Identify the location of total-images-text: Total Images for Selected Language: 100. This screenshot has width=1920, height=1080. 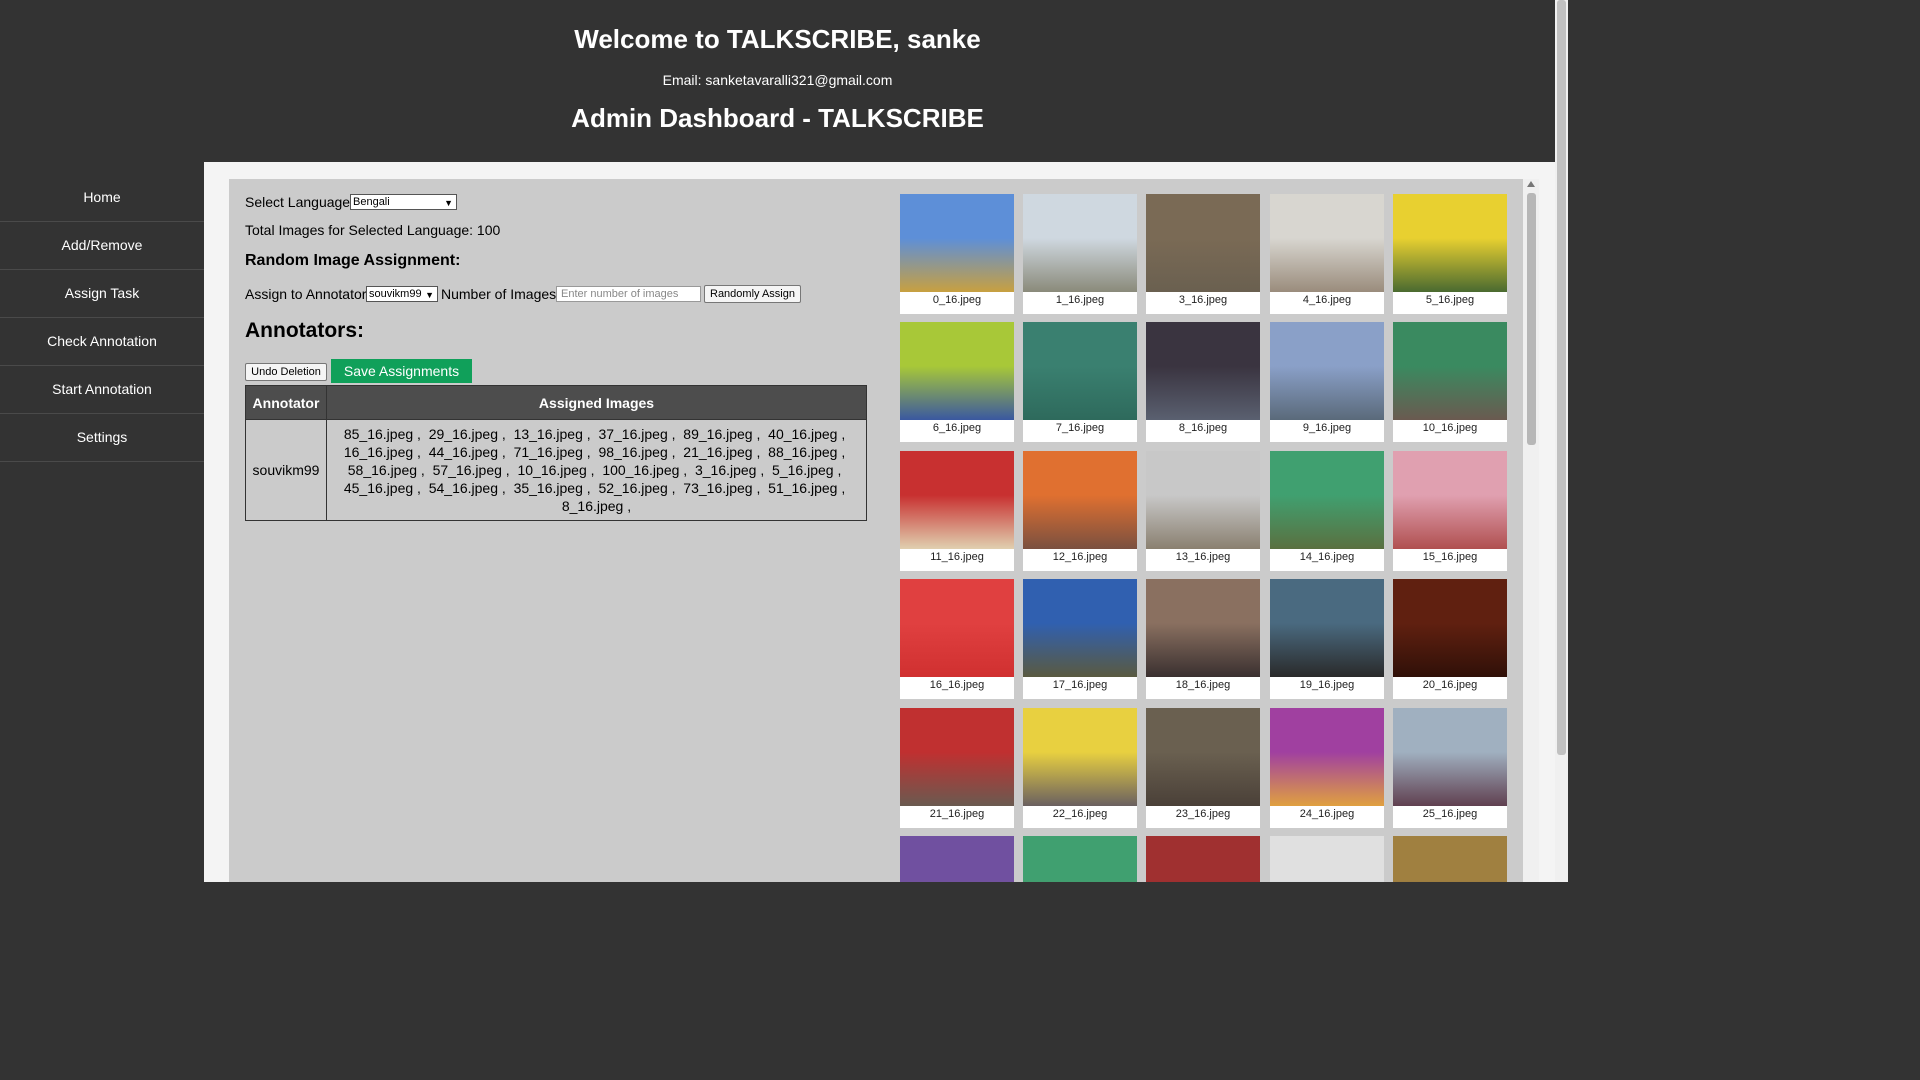
(373, 230).